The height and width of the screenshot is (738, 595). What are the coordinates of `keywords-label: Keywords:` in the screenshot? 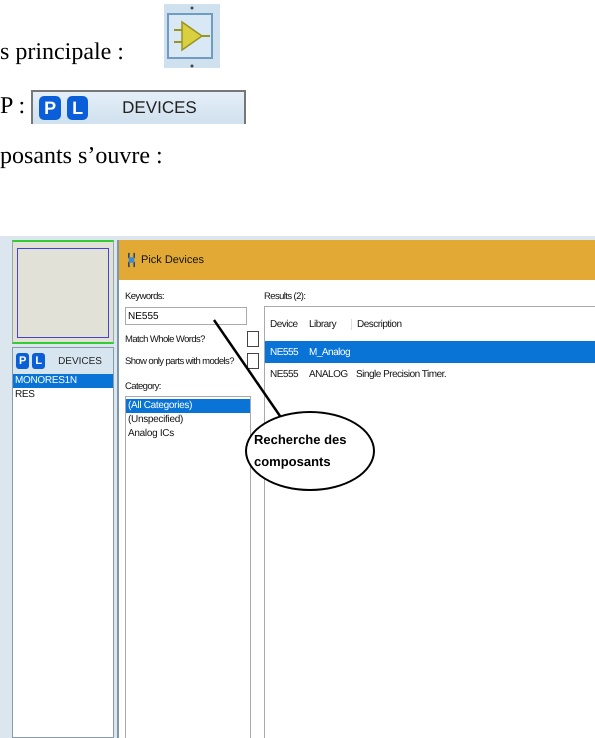 It's located at (145, 296).